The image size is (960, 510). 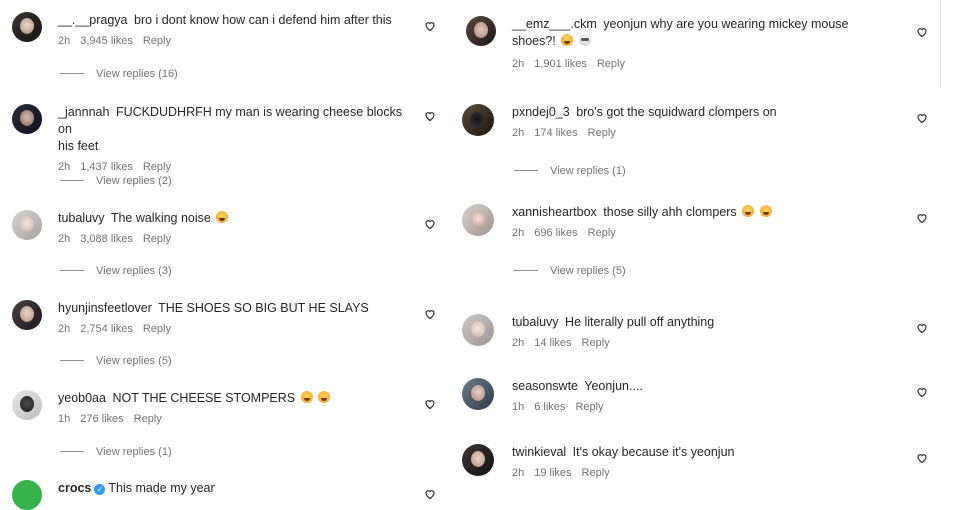 What do you see at coordinates (74, 488) in the screenshot?
I see `comment-username: crocs` at bounding box center [74, 488].